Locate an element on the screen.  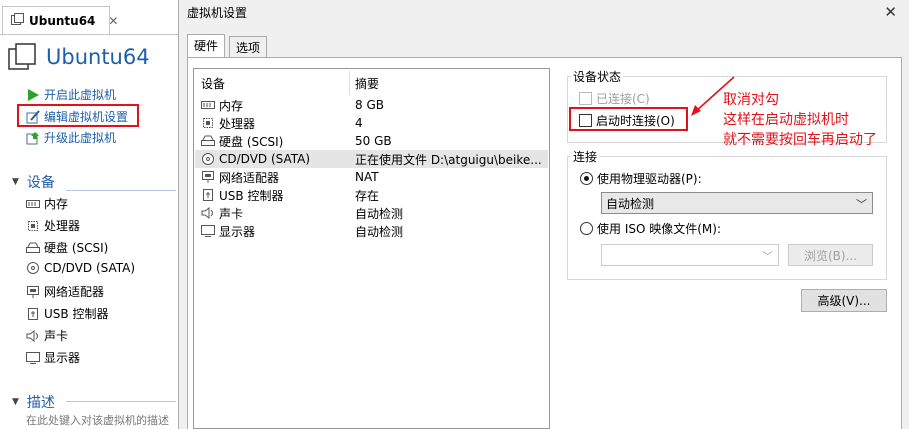
table-row: 网络适配器 NAT is located at coordinates (371, 177).